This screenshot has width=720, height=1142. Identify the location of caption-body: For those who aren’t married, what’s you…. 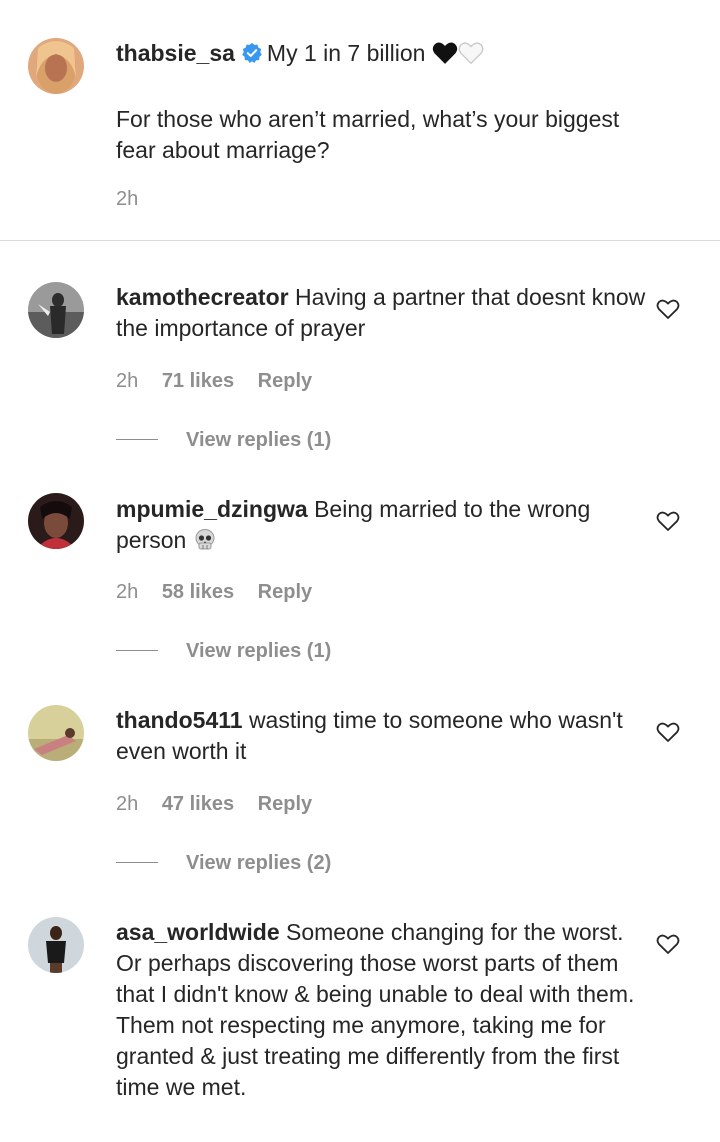
(368, 134).